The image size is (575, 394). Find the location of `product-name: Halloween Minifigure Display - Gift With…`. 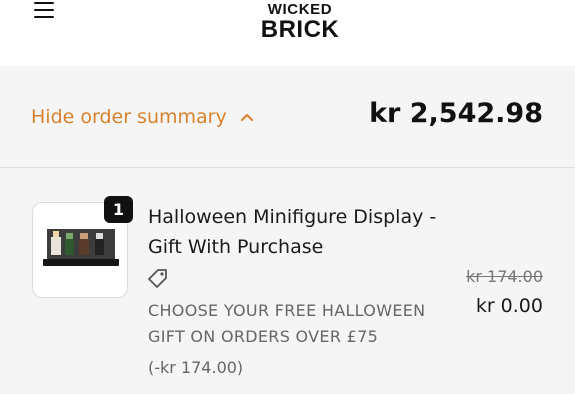

product-name: Halloween Minifigure Display - Gift With… is located at coordinates (292, 232).